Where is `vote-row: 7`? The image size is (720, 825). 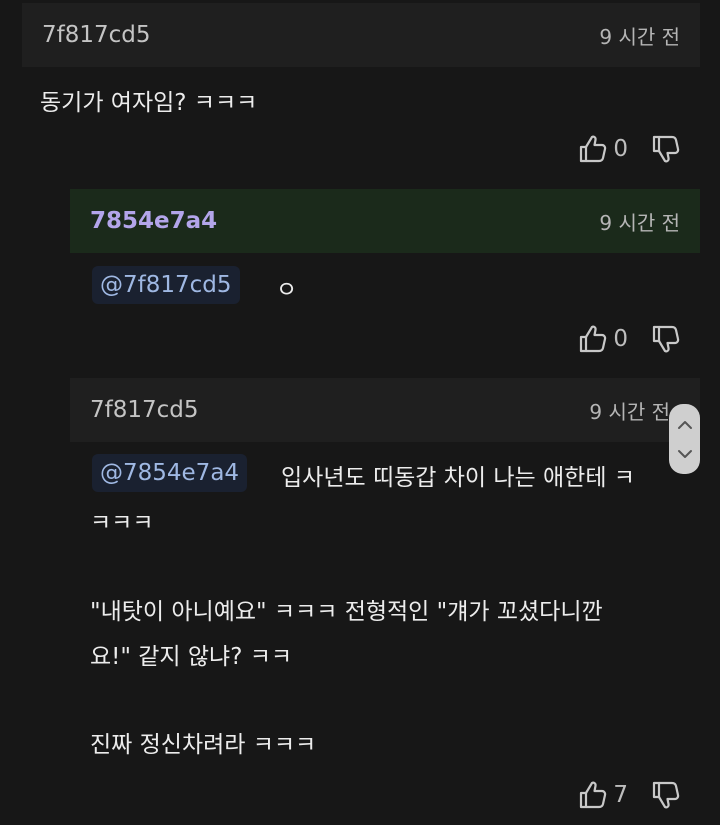 vote-row: 7 is located at coordinates (629, 795).